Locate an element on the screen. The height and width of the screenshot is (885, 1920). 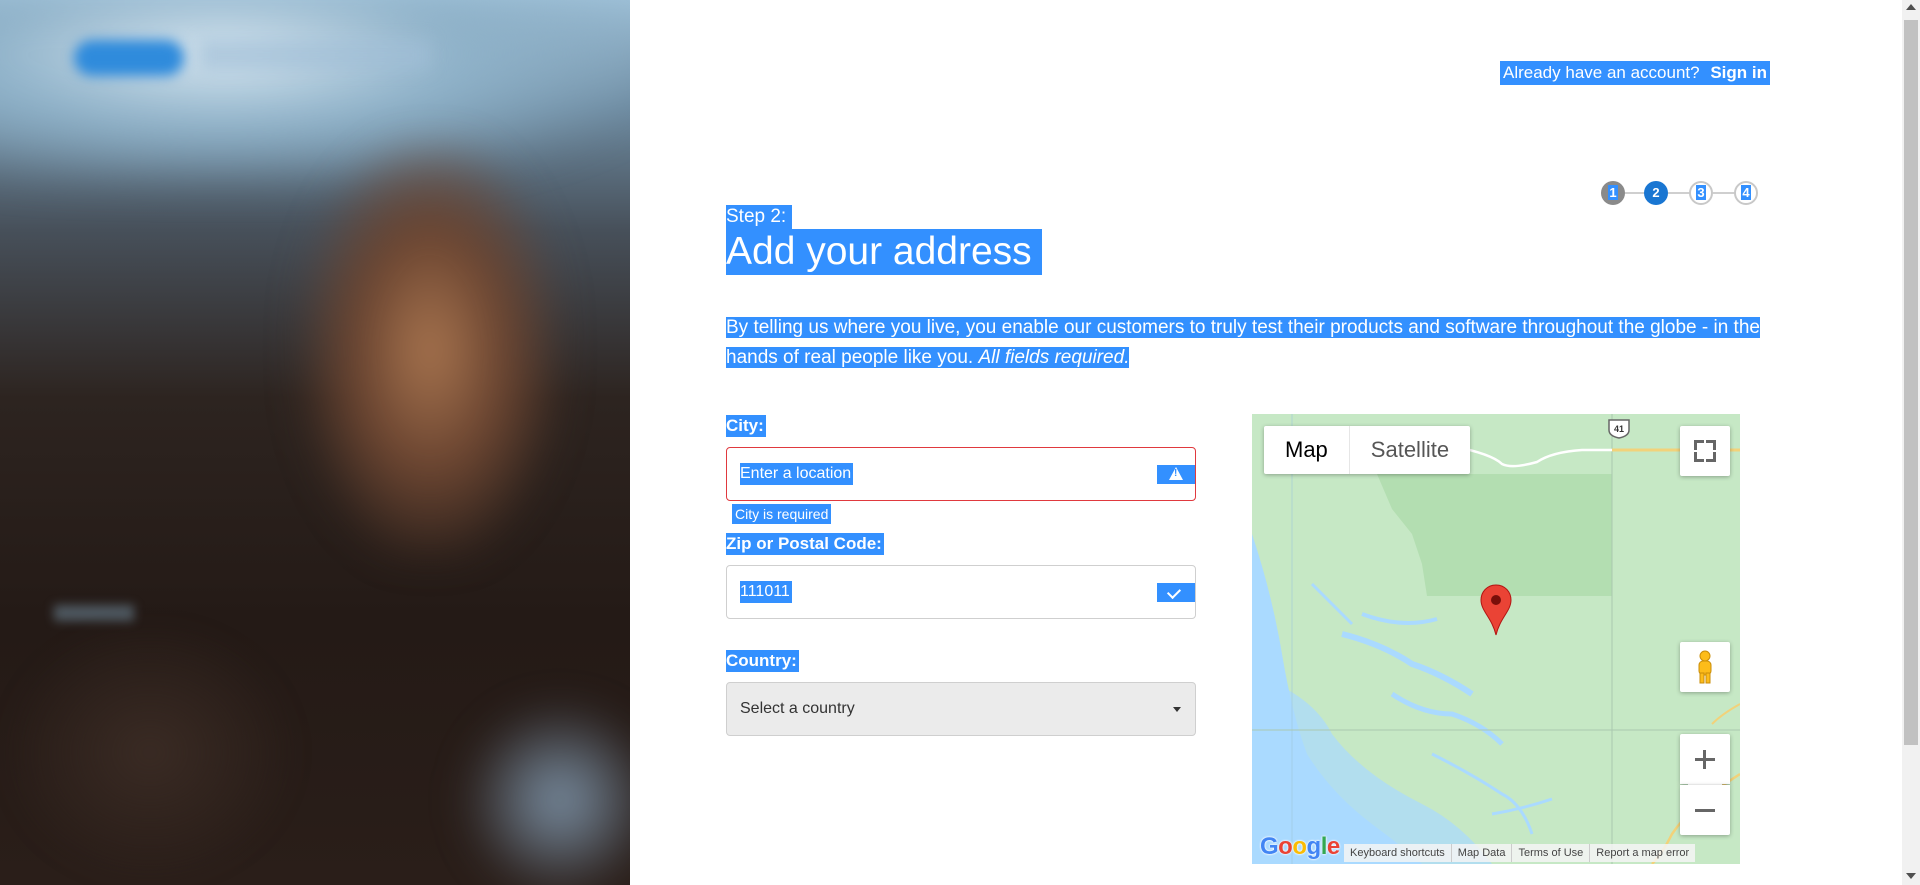
hero-link is located at coordinates (94, 613).